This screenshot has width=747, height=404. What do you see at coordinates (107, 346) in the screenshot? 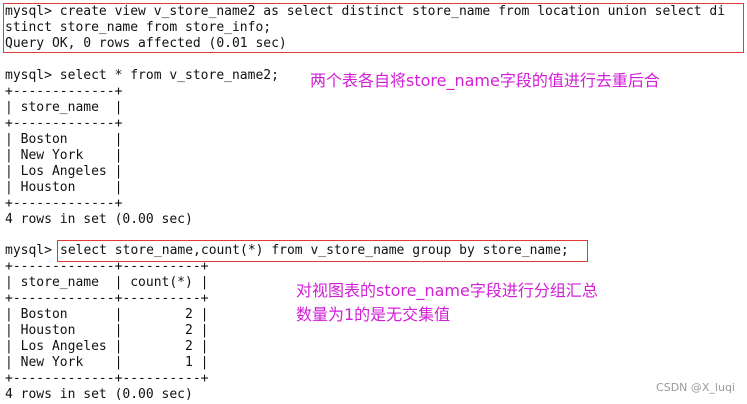
I see `table-row: | Los Angeles | 2 |` at bounding box center [107, 346].